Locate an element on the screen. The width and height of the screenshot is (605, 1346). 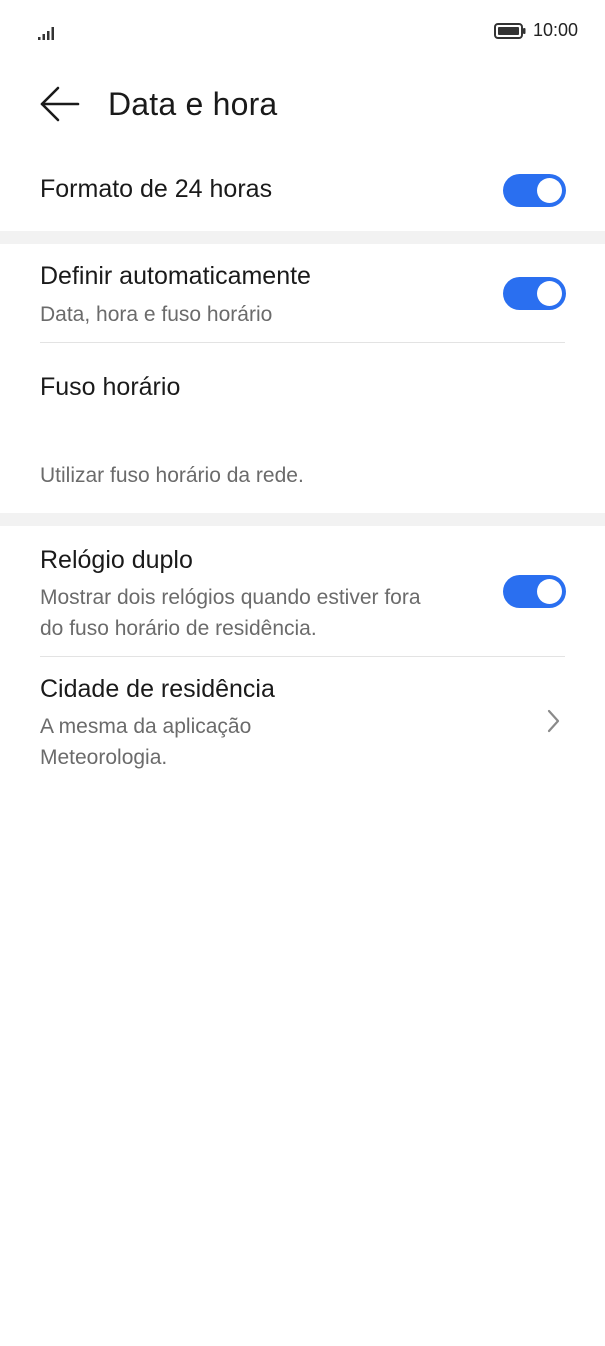
status-right: 10:00 is located at coordinates (535, 30).